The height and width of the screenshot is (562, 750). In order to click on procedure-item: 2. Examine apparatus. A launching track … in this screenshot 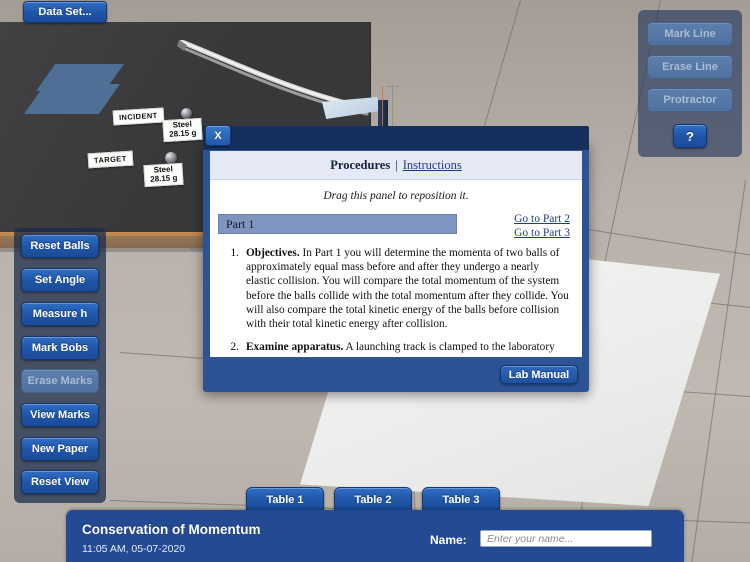, I will do `click(395, 347)`.